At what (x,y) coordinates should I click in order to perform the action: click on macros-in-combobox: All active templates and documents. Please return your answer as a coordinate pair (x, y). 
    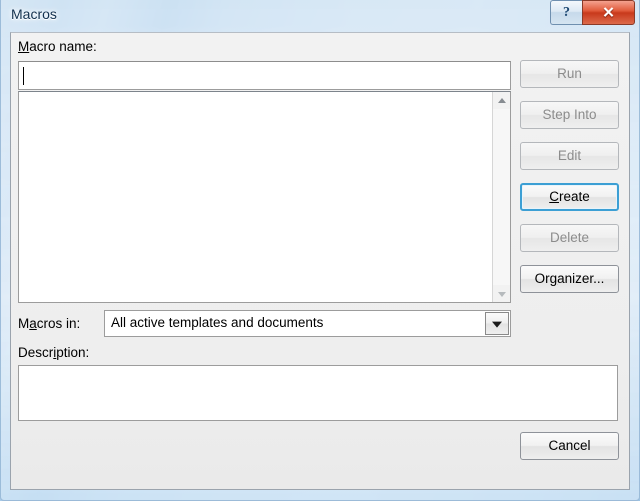
    Looking at the image, I should click on (307, 323).